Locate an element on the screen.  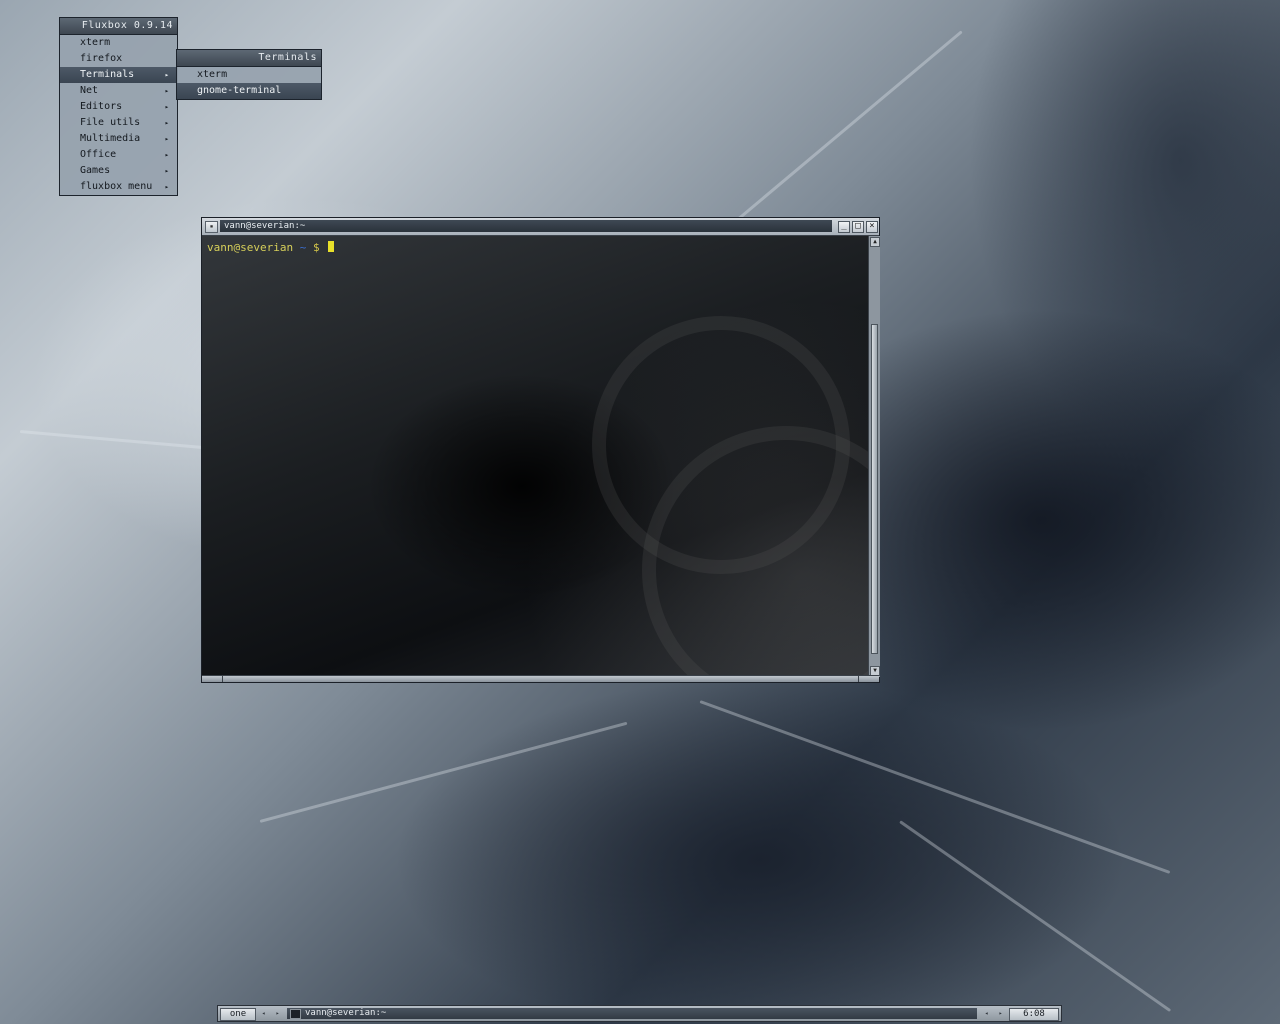
menu-title: Fluxbox 0.9.14 is located at coordinates (118, 26).